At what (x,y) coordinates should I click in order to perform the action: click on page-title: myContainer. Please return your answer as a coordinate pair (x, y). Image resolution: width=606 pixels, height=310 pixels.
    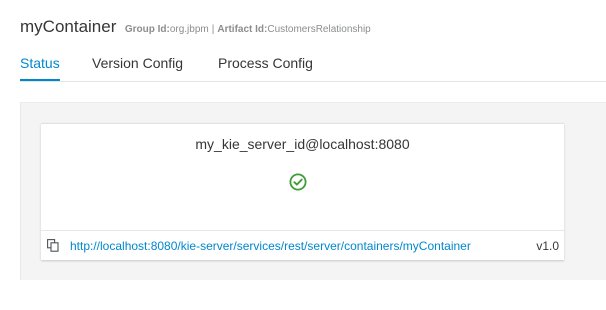
    Looking at the image, I should click on (68, 26).